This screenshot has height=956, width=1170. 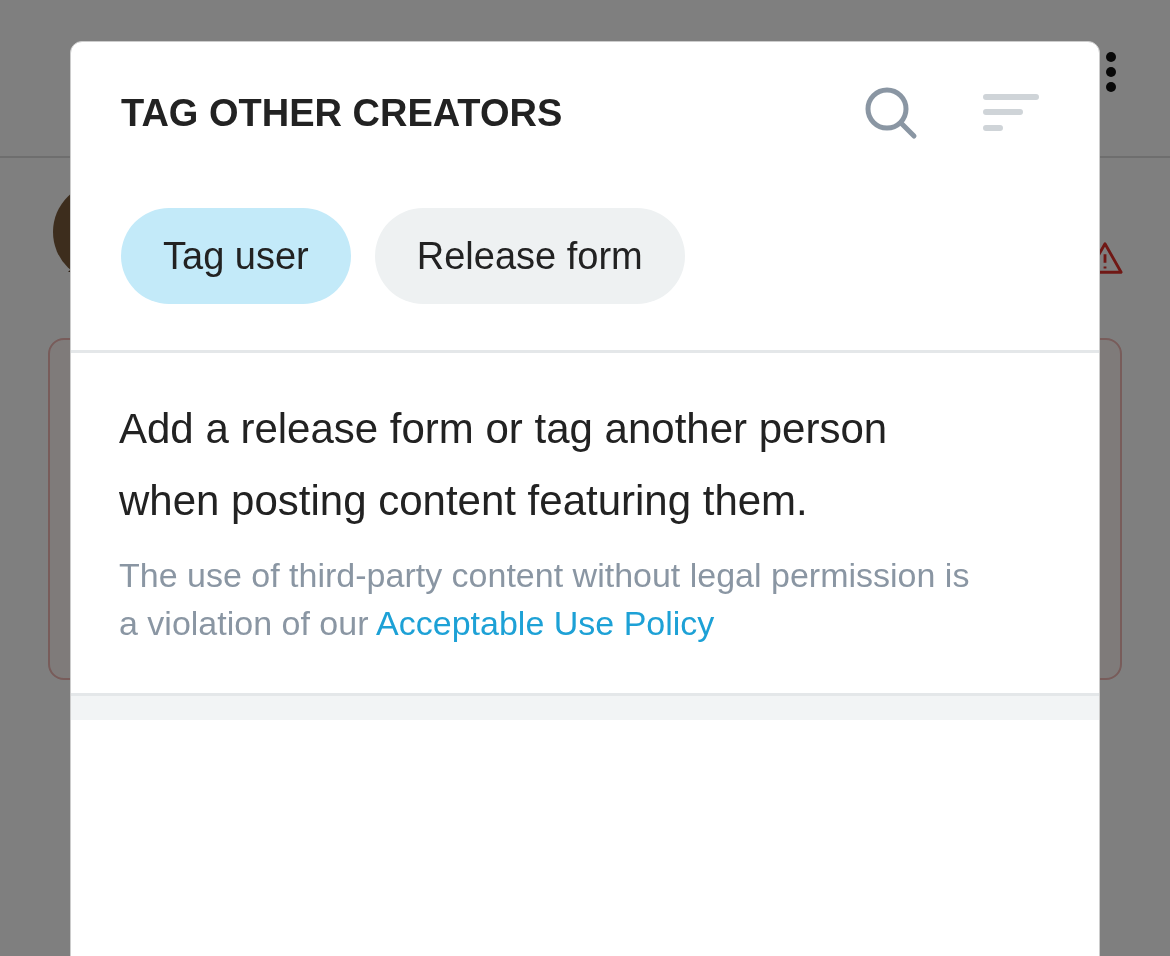 I want to click on tab: Tag user, so click(x=236, y=256).